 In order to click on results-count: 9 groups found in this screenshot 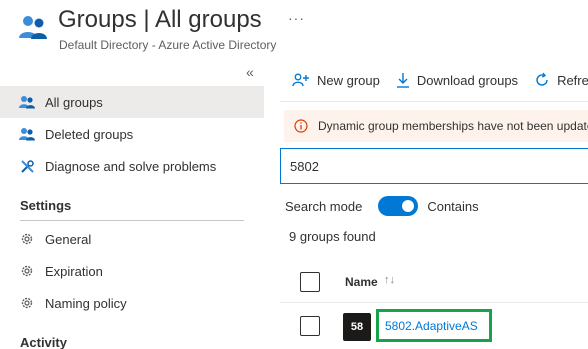, I will do `click(332, 236)`.